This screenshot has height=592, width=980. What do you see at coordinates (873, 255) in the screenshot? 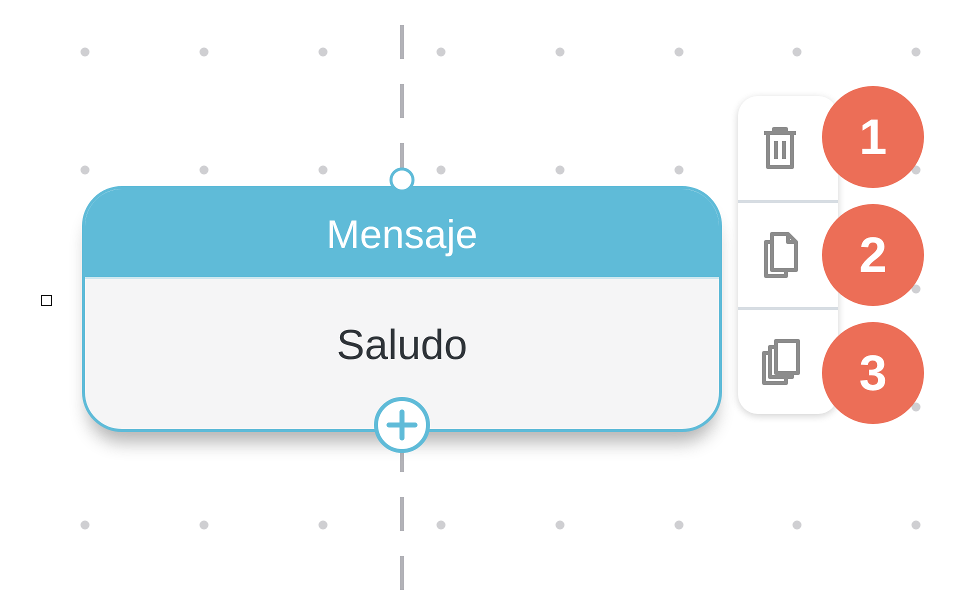
I see `number-badge: 2` at bounding box center [873, 255].